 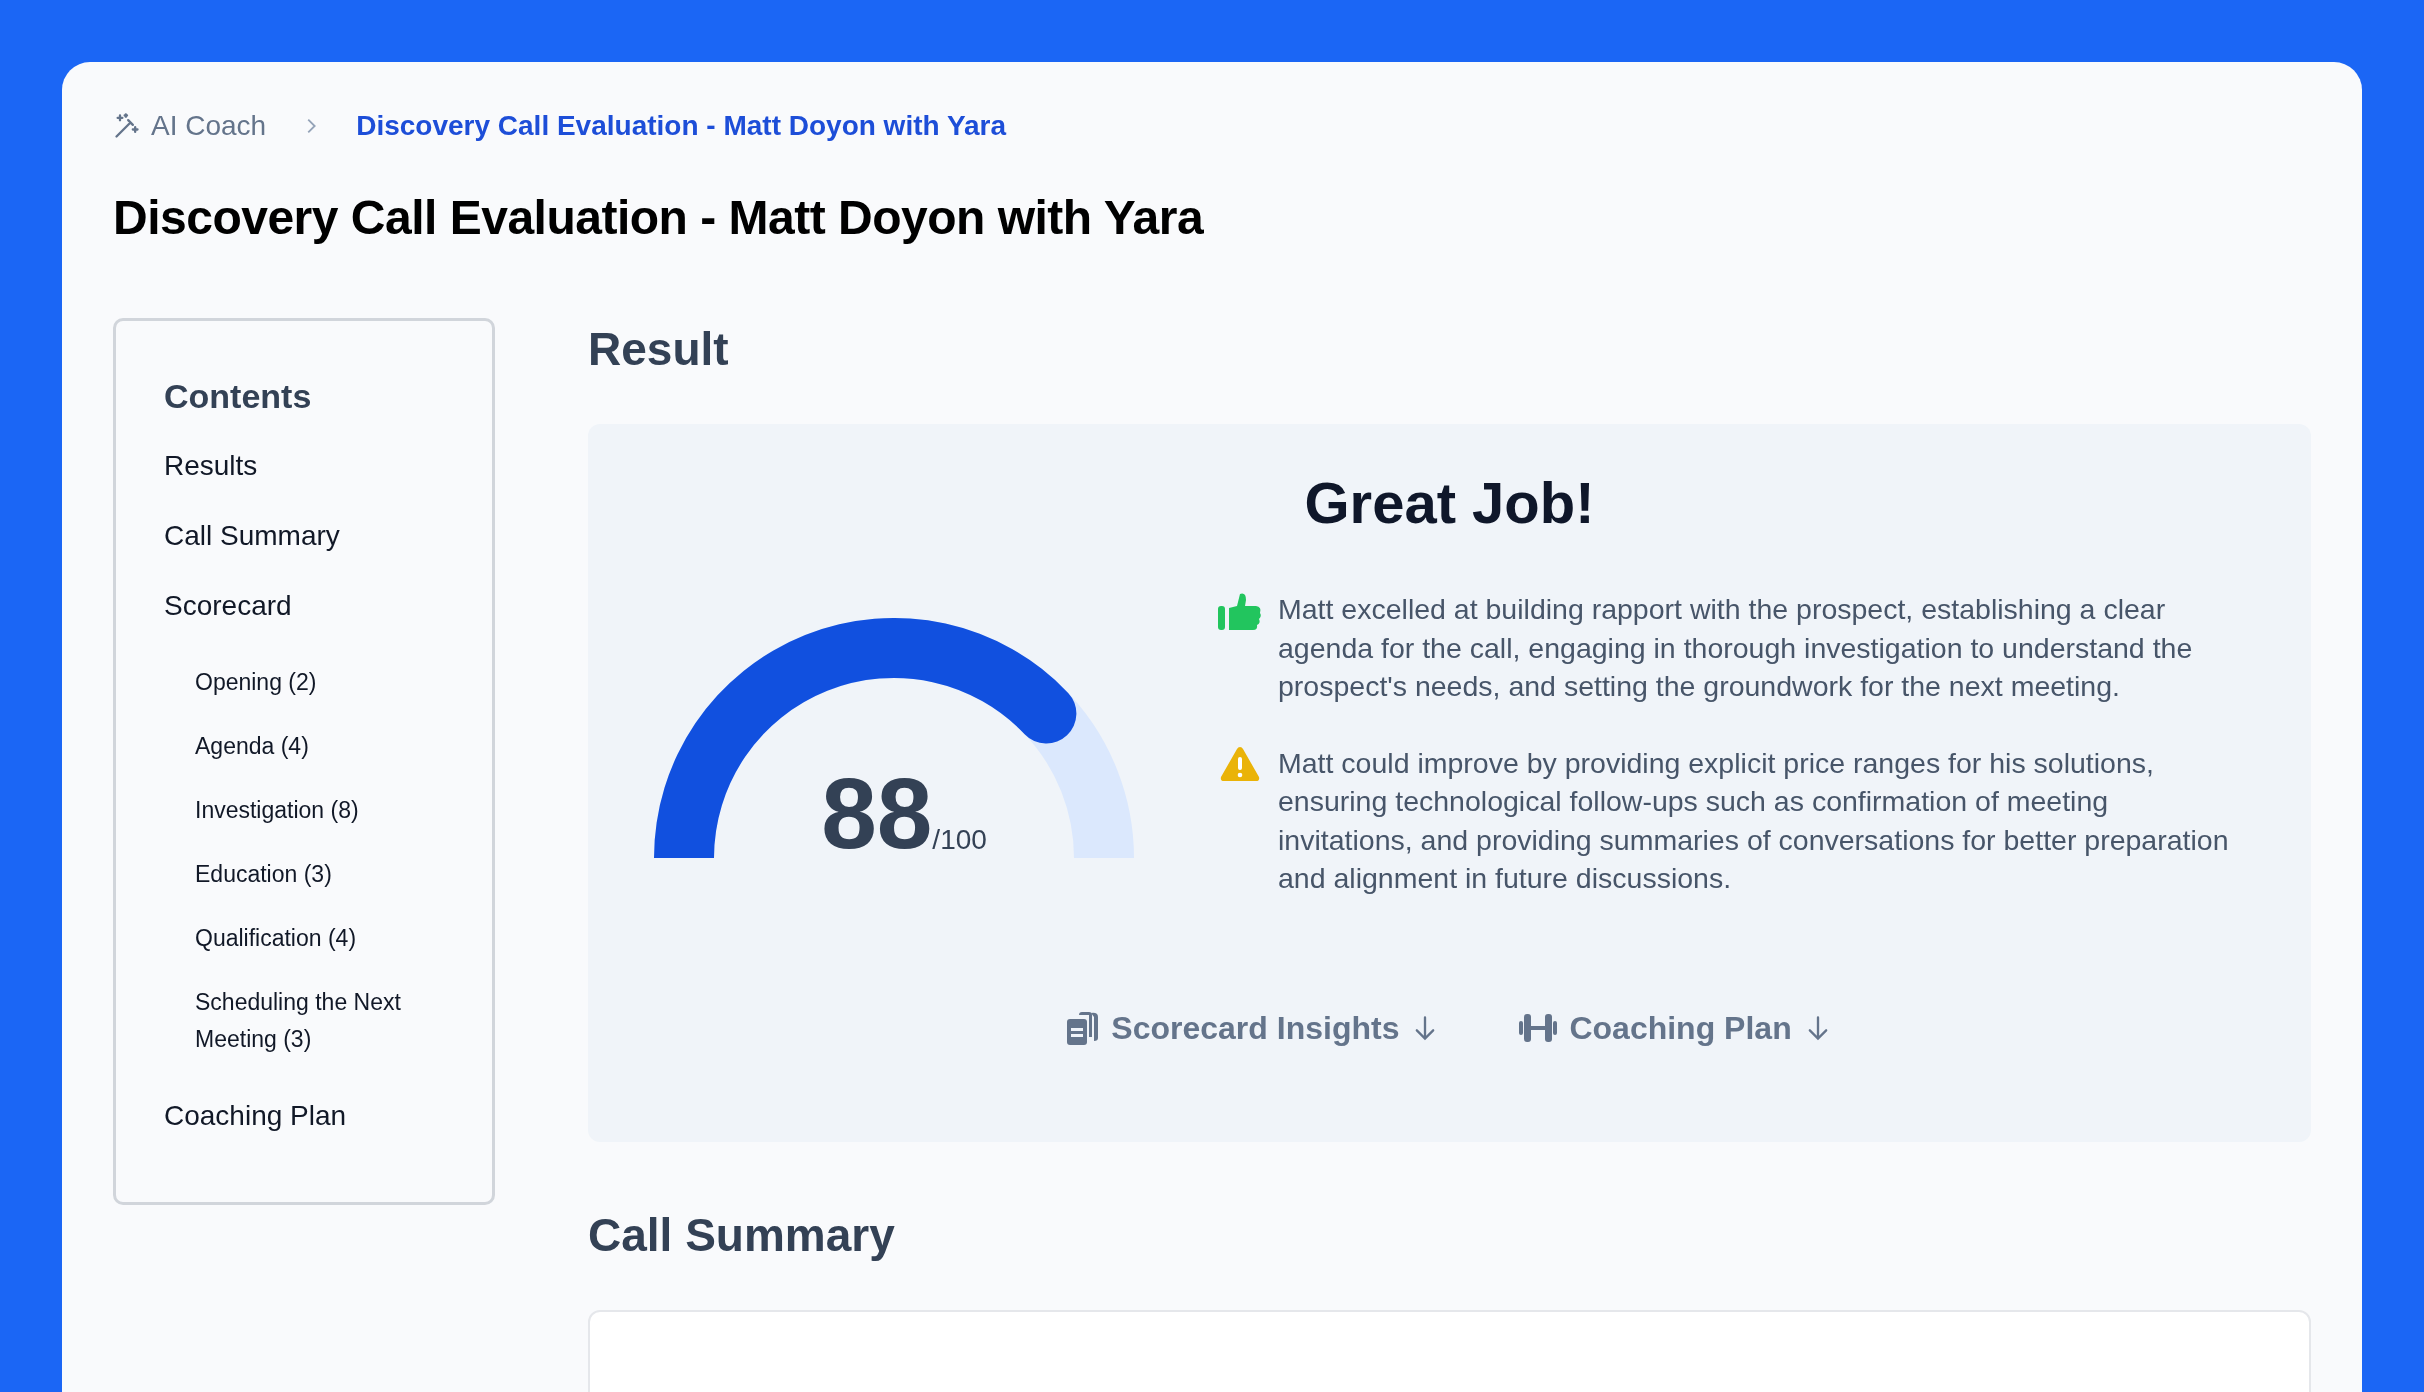 I want to click on contents-subitem: Scheduling the Next Meeting (3), so click(x=333, y=1021).